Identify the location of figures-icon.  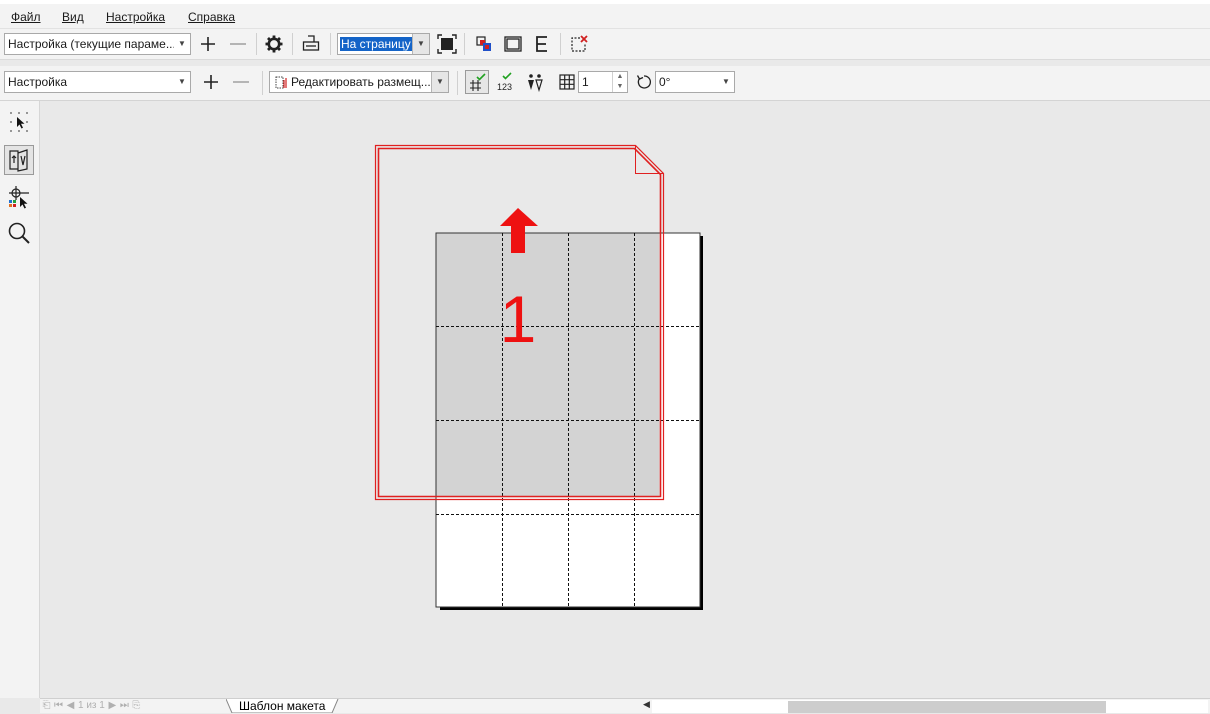
(535, 83).